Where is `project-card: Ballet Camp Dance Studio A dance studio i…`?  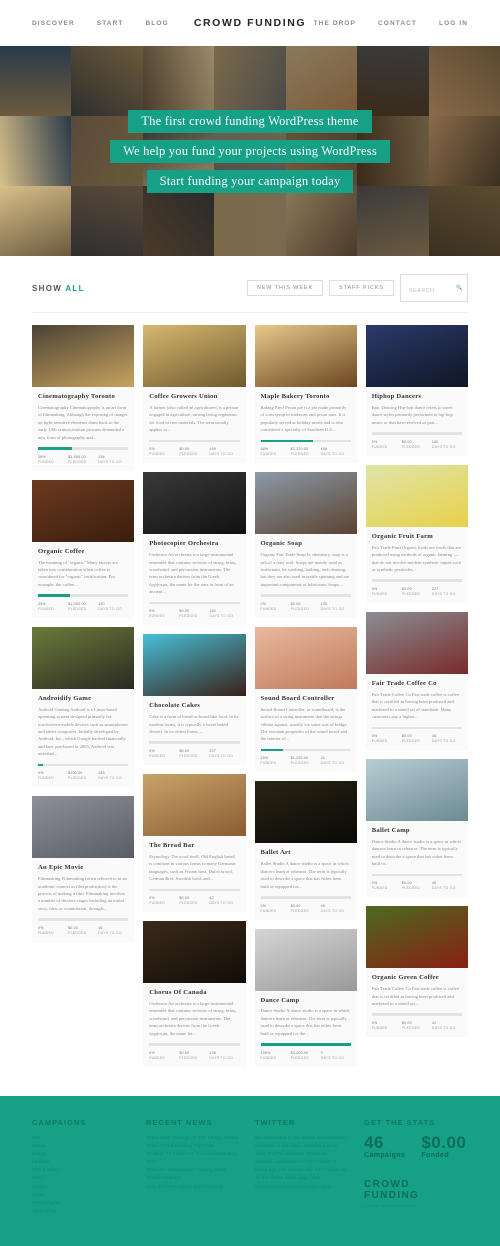
project-card: Ballet Camp Dance Studio A dance studio i… is located at coordinates (416, 828).